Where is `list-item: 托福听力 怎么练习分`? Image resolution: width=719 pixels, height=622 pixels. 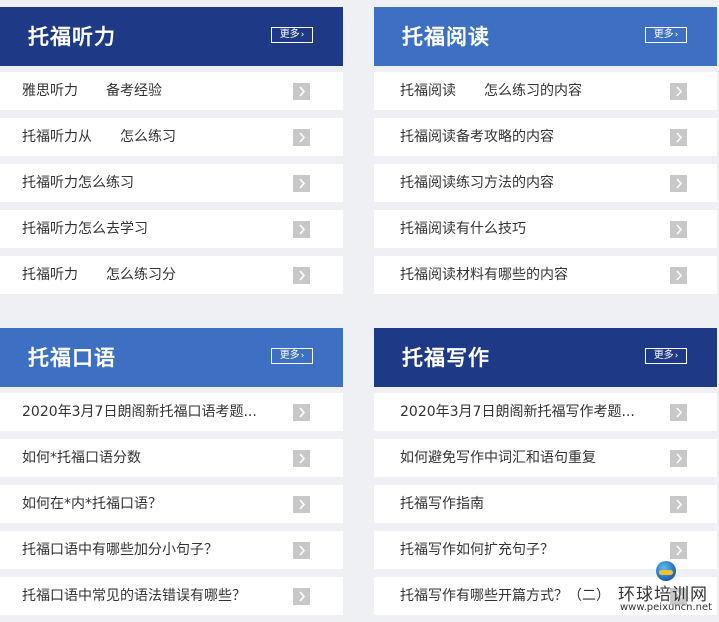
list-item: 托福听力 怎么练习分 is located at coordinates (171, 275).